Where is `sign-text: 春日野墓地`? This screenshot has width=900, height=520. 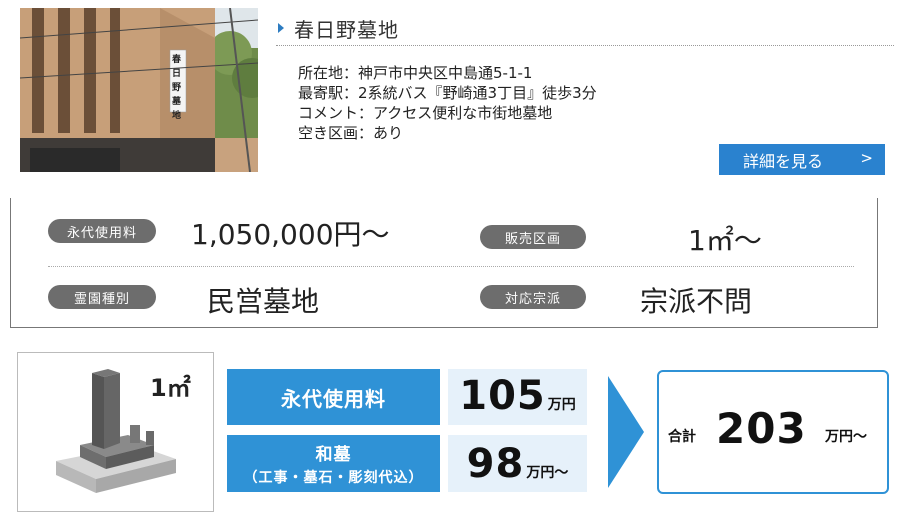 sign-text: 春日野墓地 is located at coordinates (177, 88).